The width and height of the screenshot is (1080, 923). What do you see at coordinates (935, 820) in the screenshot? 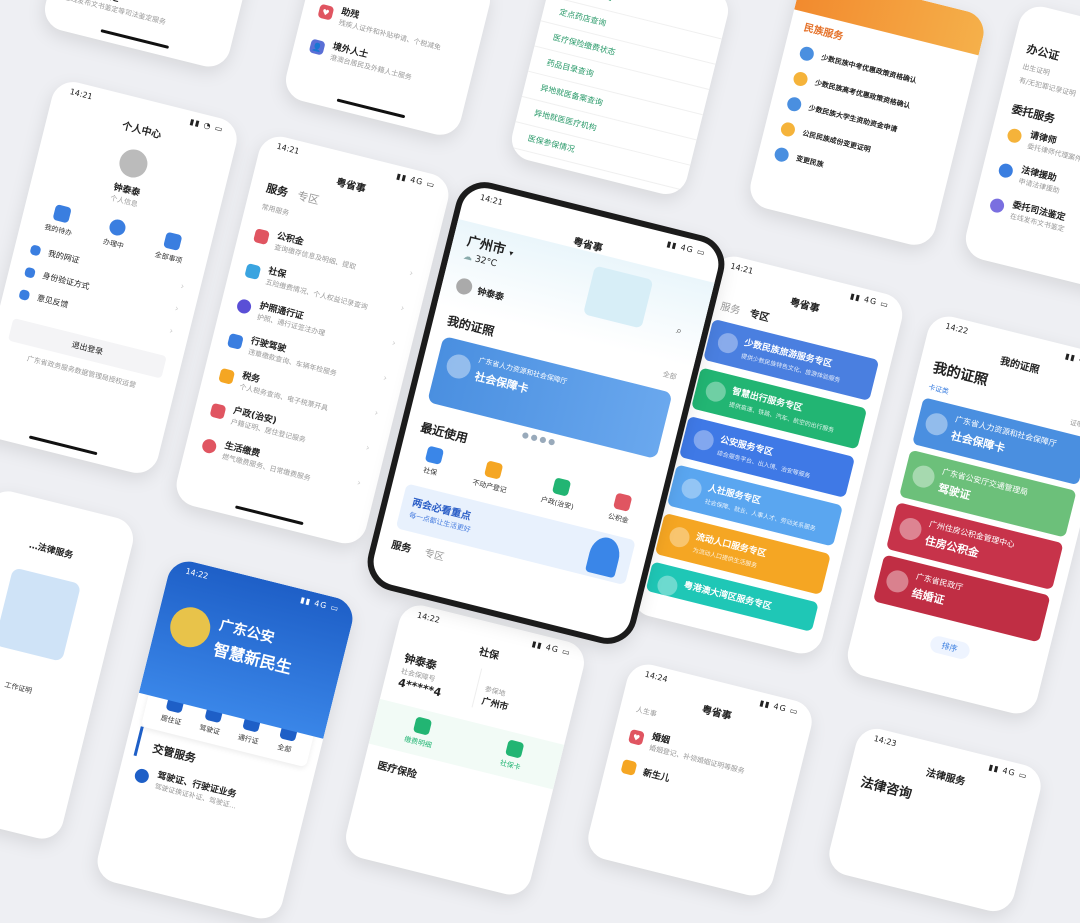
I see `phone-legal-services: 14:23 ▮▮ 4G ▭ 法律服务 法律咨询` at bounding box center [935, 820].